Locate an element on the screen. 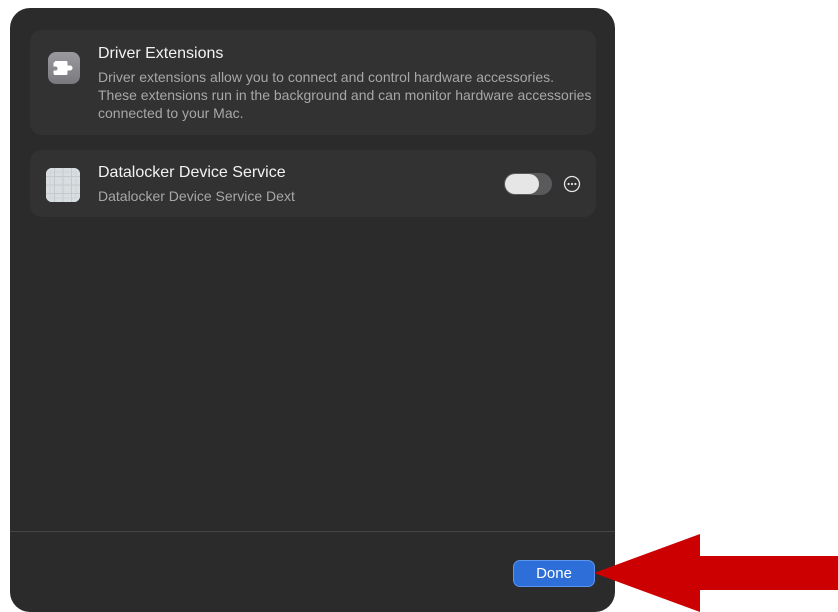 The image size is (838, 612). extension-name: Datalocker Device Service is located at coordinates (192, 172).